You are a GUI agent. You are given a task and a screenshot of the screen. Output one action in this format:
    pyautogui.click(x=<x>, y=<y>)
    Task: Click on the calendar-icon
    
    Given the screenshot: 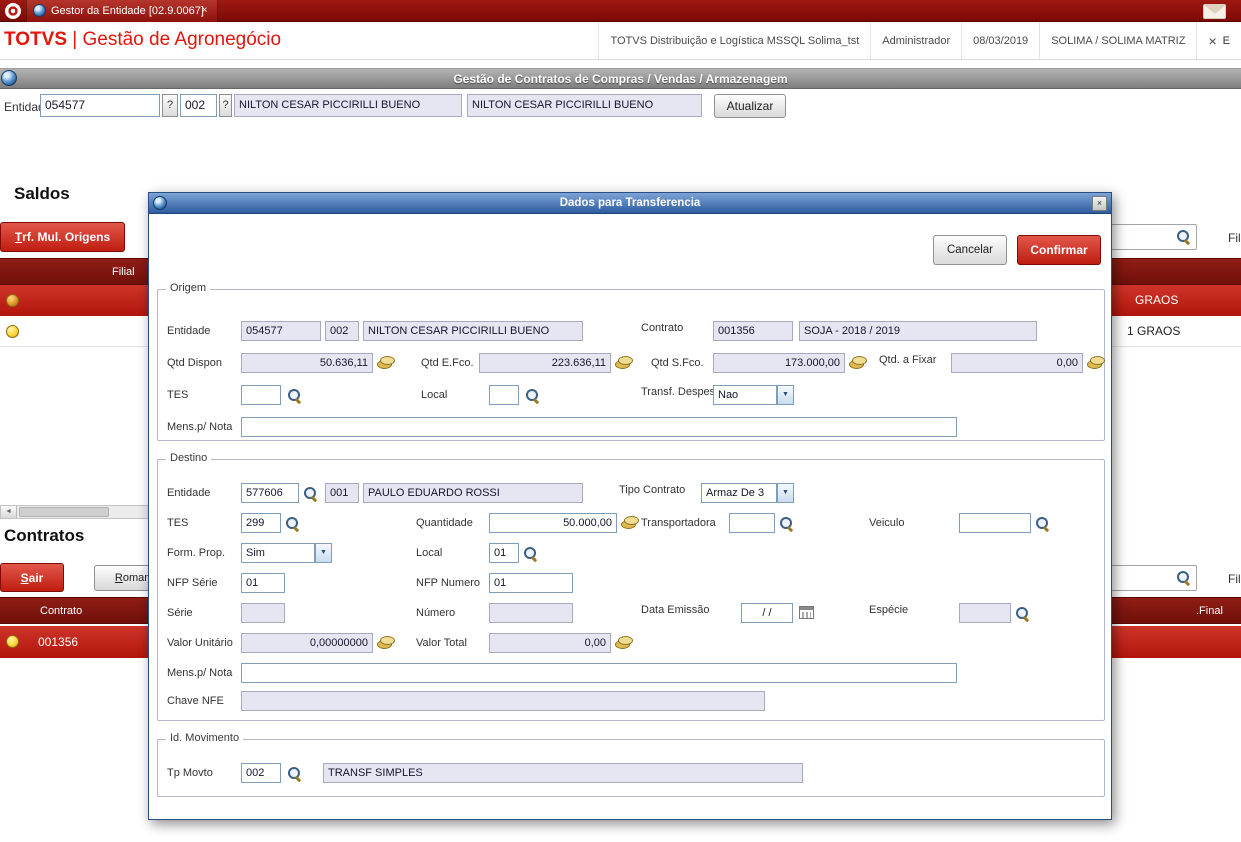 What is the action you would take?
    pyautogui.click(x=806, y=612)
    